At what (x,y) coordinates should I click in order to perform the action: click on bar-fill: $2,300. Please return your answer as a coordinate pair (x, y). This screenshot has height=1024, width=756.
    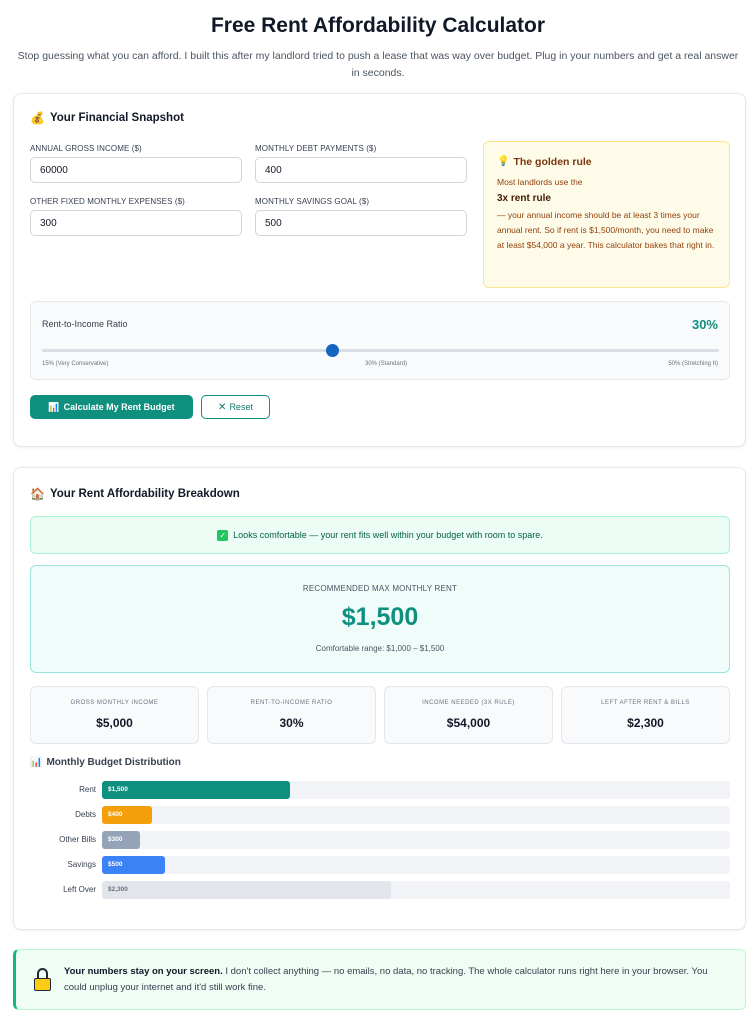
    Looking at the image, I should click on (246, 890).